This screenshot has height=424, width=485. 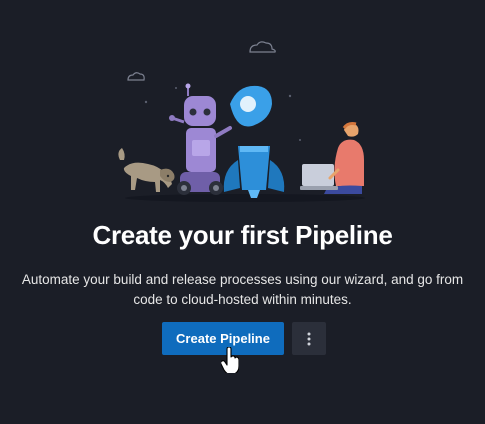 What do you see at coordinates (230, 360) in the screenshot?
I see `hand-pointer-cursor-icon` at bounding box center [230, 360].